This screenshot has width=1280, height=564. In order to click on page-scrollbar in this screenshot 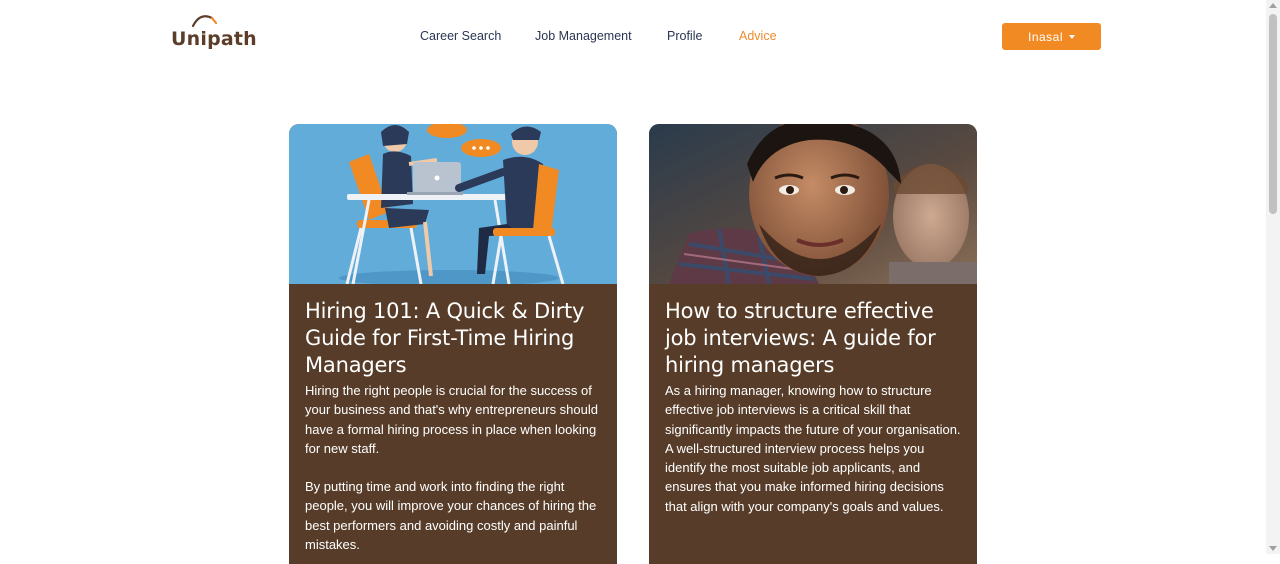, I will do `click(1273, 277)`.